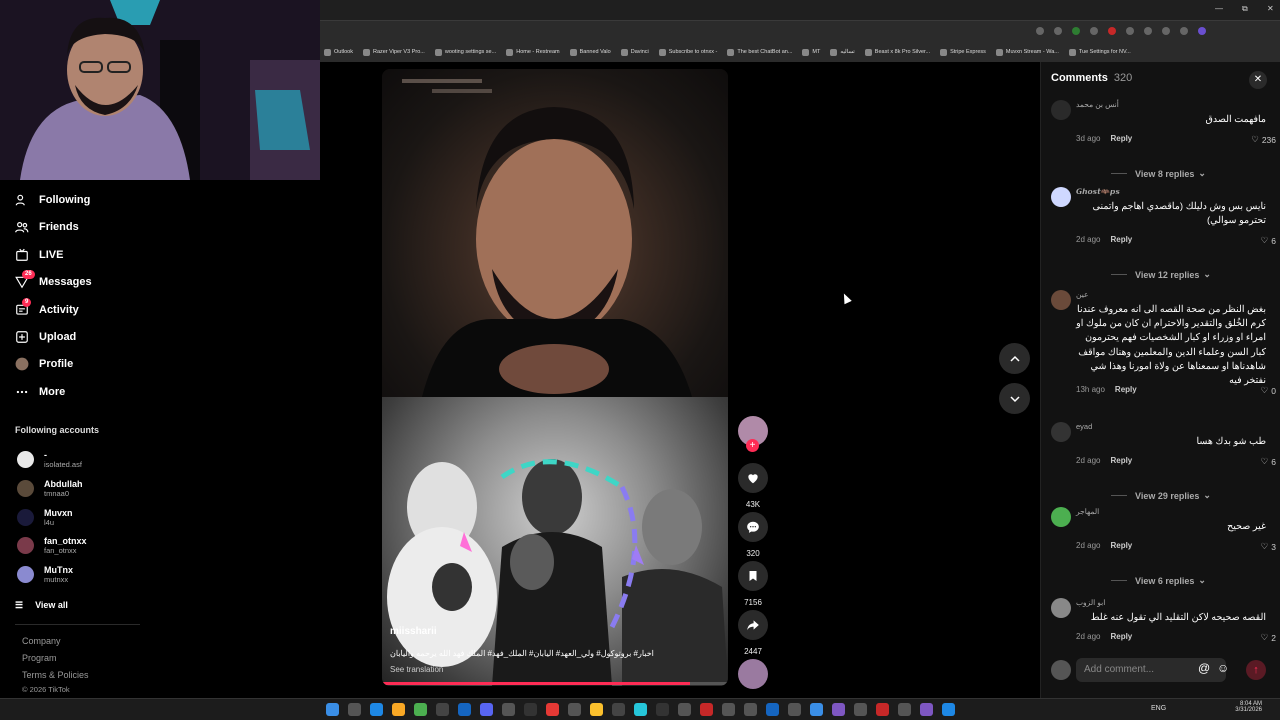 This screenshot has height=720, width=1280. What do you see at coordinates (55, 675) in the screenshot?
I see `footer-link-terms: Terms & Policies` at bounding box center [55, 675].